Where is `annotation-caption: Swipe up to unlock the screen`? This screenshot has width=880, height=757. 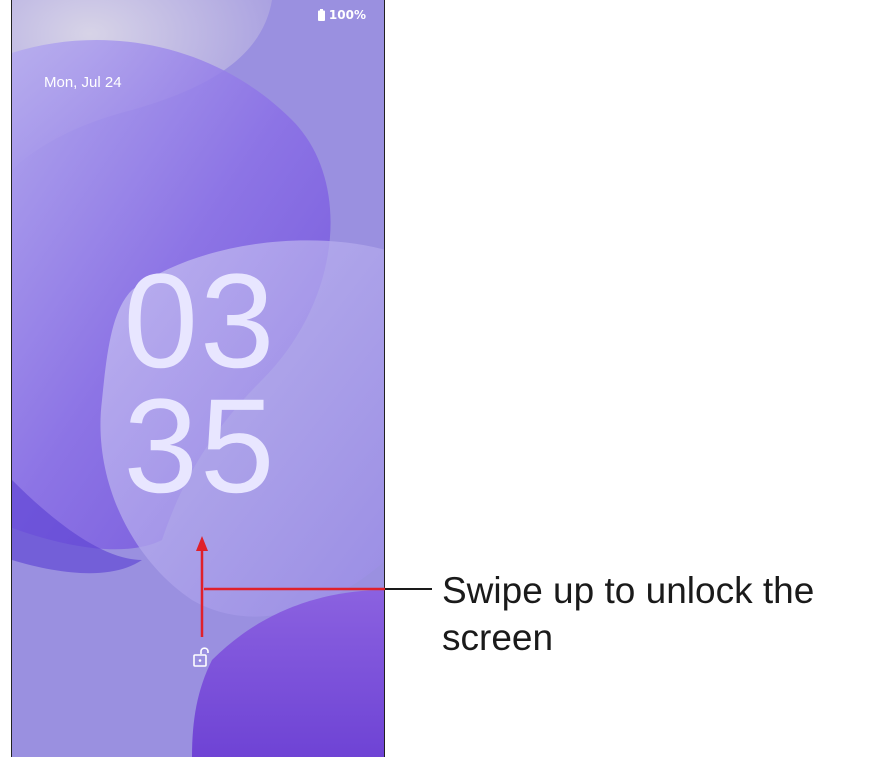 annotation-caption: Swipe up to unlock the screen is located at coordinates (628, 614).